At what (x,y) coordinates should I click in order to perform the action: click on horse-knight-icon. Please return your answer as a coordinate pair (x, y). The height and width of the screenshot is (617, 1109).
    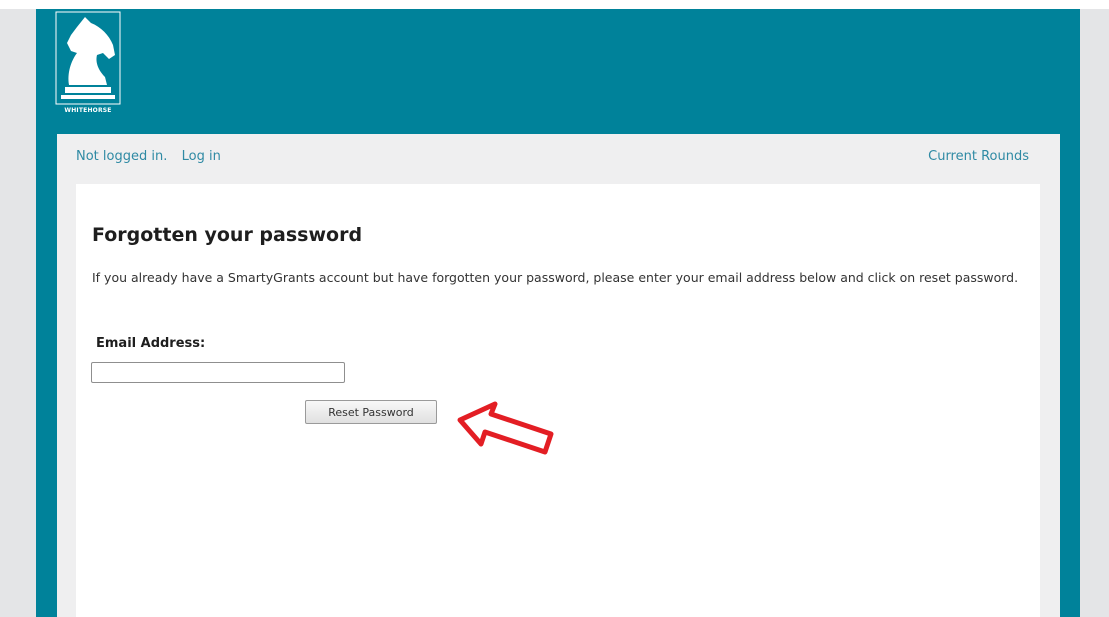
    Looking at the image, I should click on (88, 58).